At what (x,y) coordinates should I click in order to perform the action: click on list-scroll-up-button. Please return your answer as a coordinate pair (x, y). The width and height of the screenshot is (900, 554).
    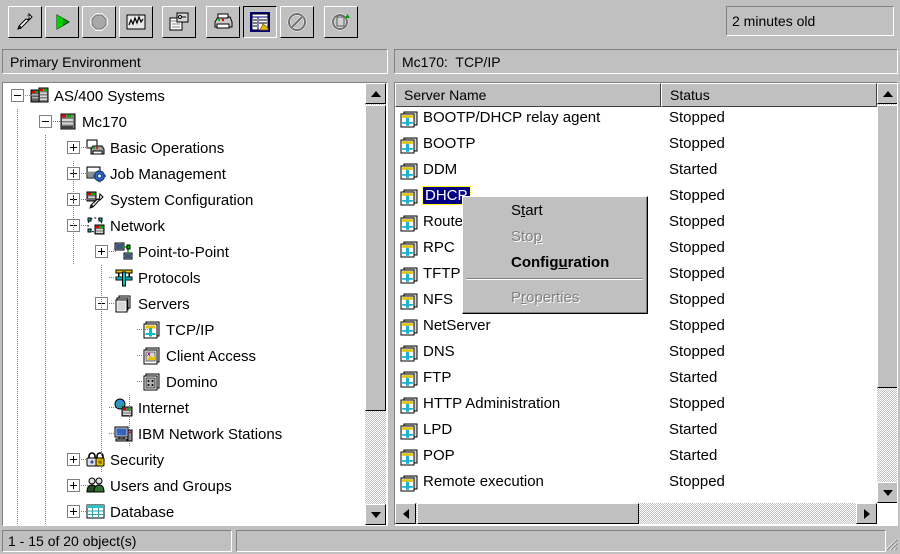
    Looking at the image, I should click on (887, 93).